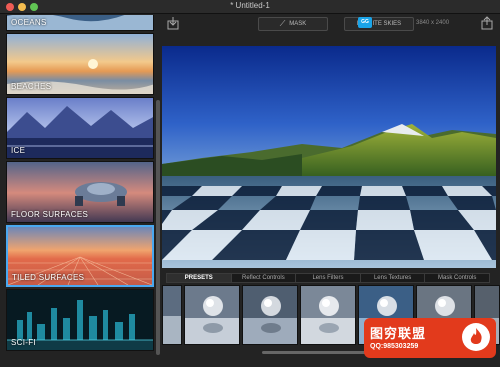  Describe the element at coordinates (80, 320) in the screenshot. I see `category-sci-fi: SCI-FI` at that location.